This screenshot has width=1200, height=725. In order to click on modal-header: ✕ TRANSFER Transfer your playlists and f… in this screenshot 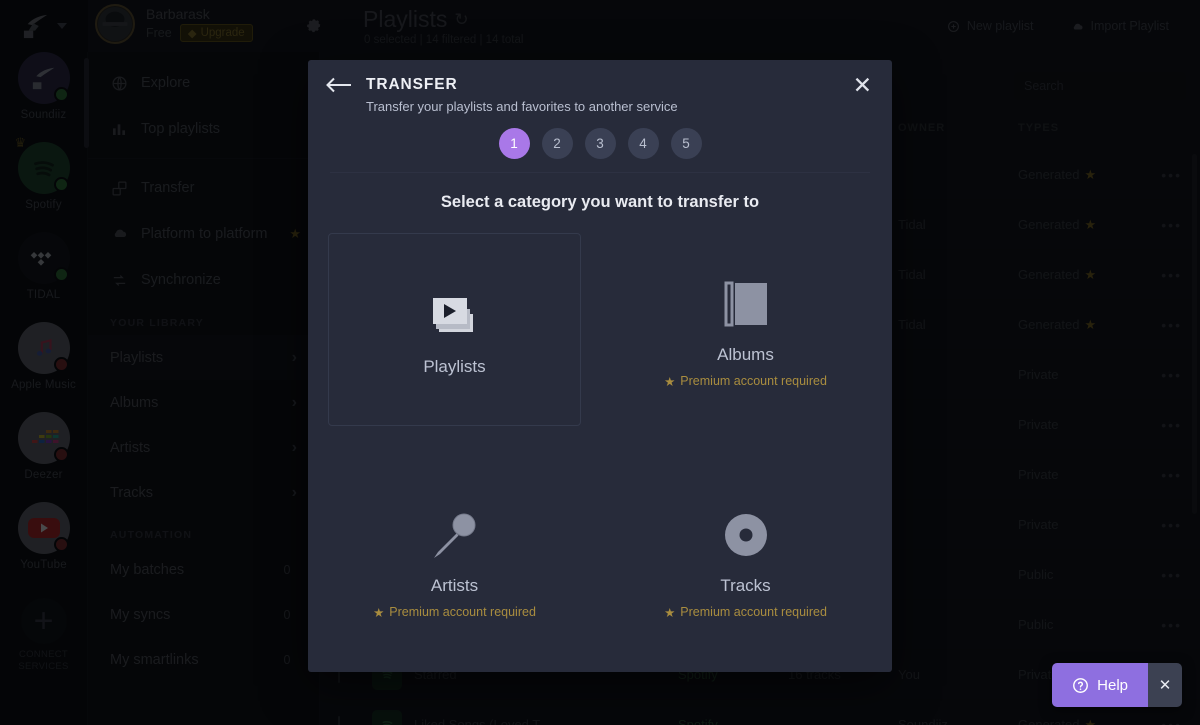, I will do `click(600, 116)`.